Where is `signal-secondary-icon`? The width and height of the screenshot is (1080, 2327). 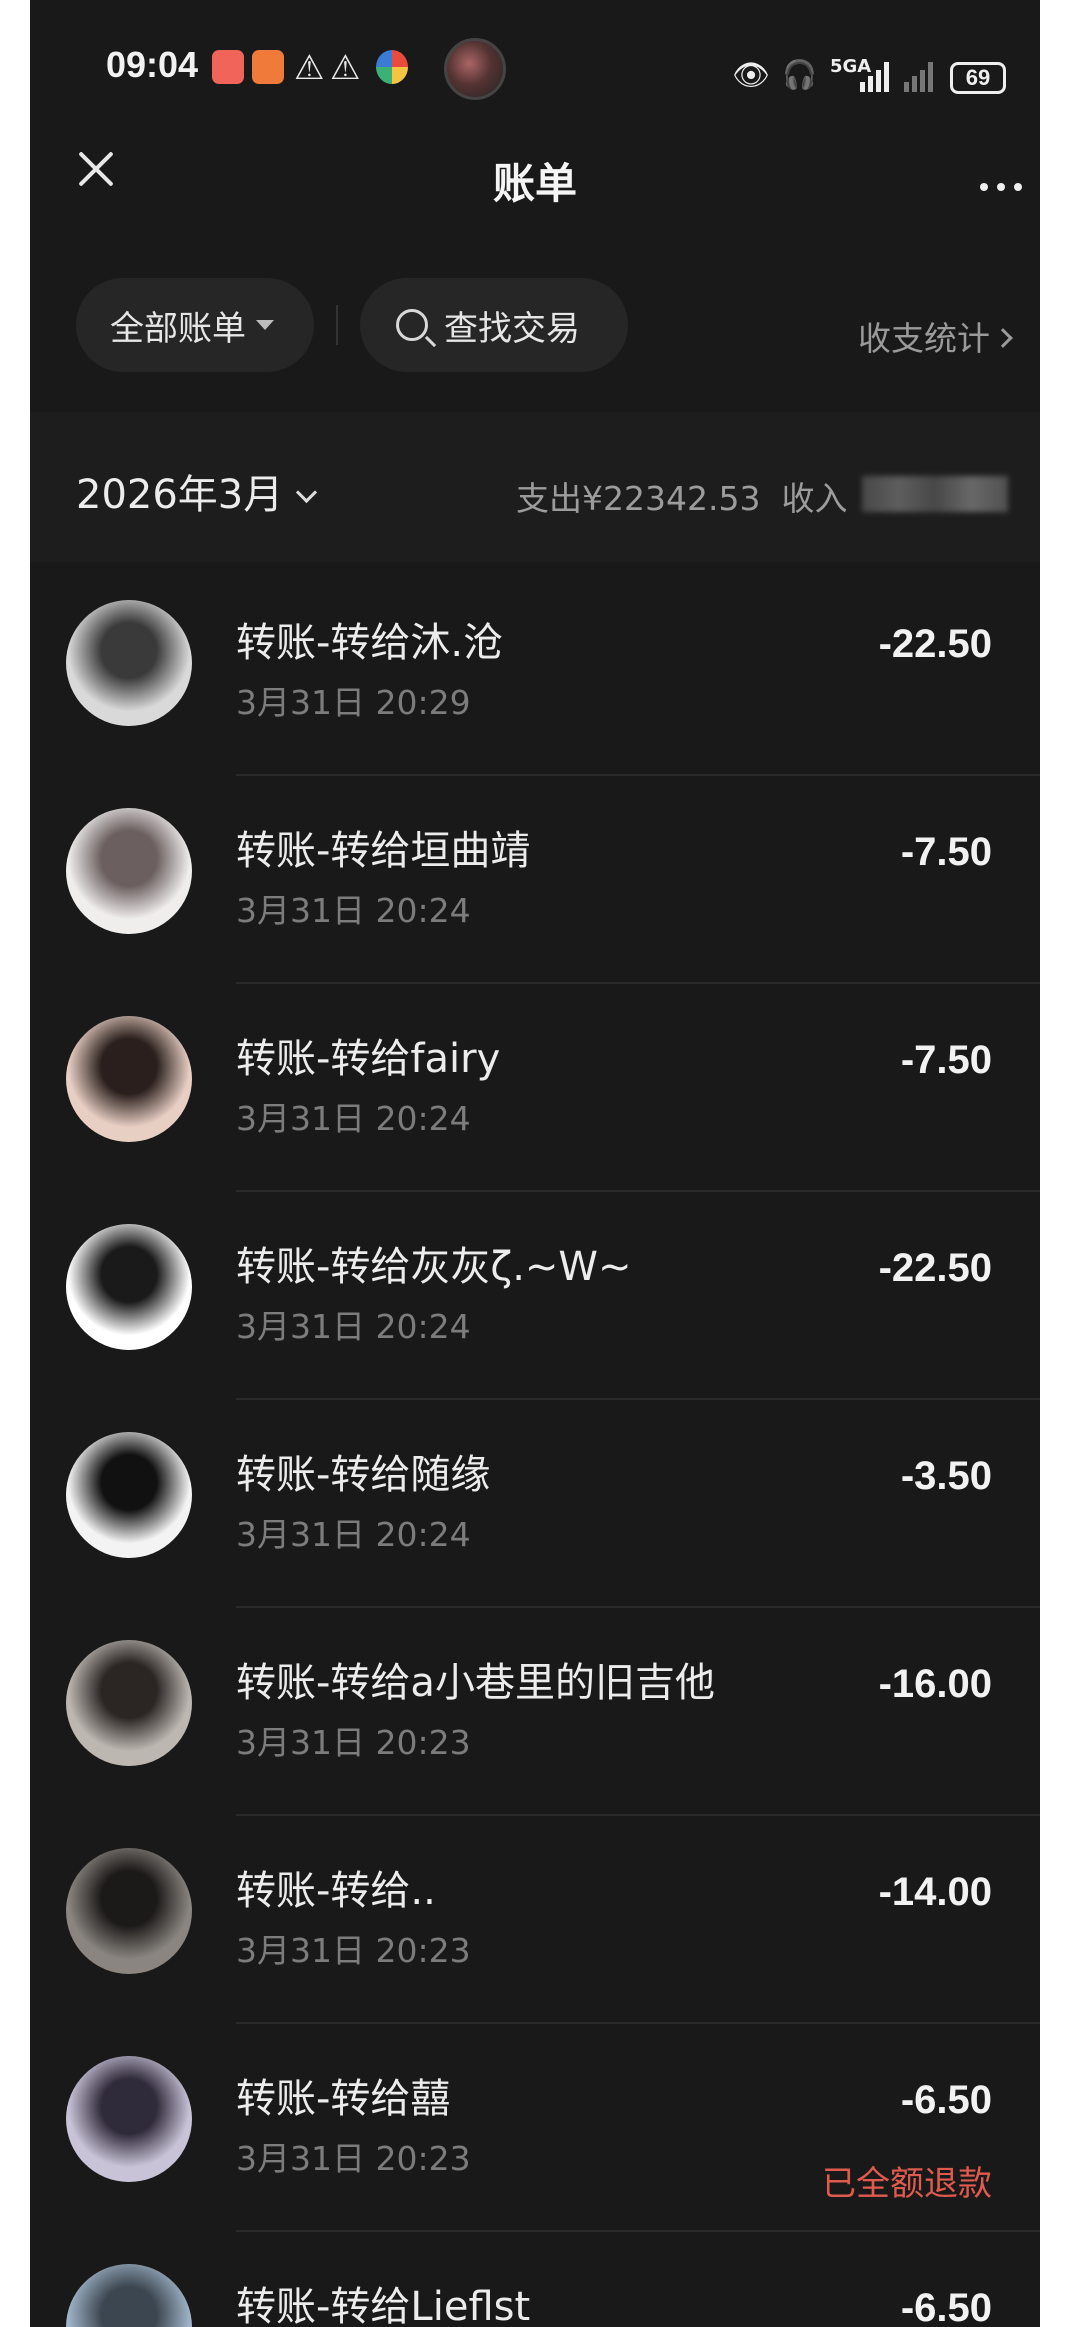
signal-secondary-icon is located at coordinates (918, 77).